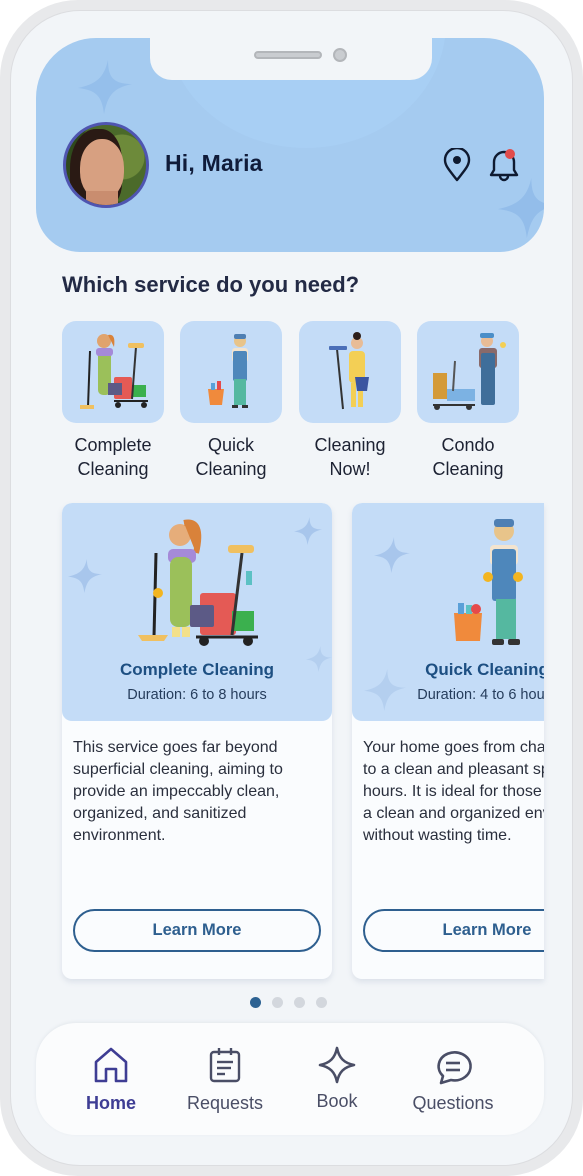 This screenshot has width=583, height=1176. I want to click on section-title: Which service do you need?, so click(211, 284).